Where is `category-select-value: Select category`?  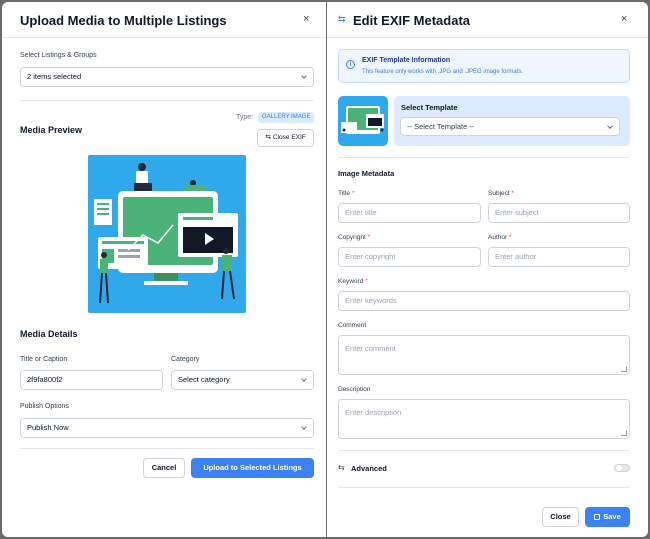 category-select-value: Select category is located at coordinates (204, 379).